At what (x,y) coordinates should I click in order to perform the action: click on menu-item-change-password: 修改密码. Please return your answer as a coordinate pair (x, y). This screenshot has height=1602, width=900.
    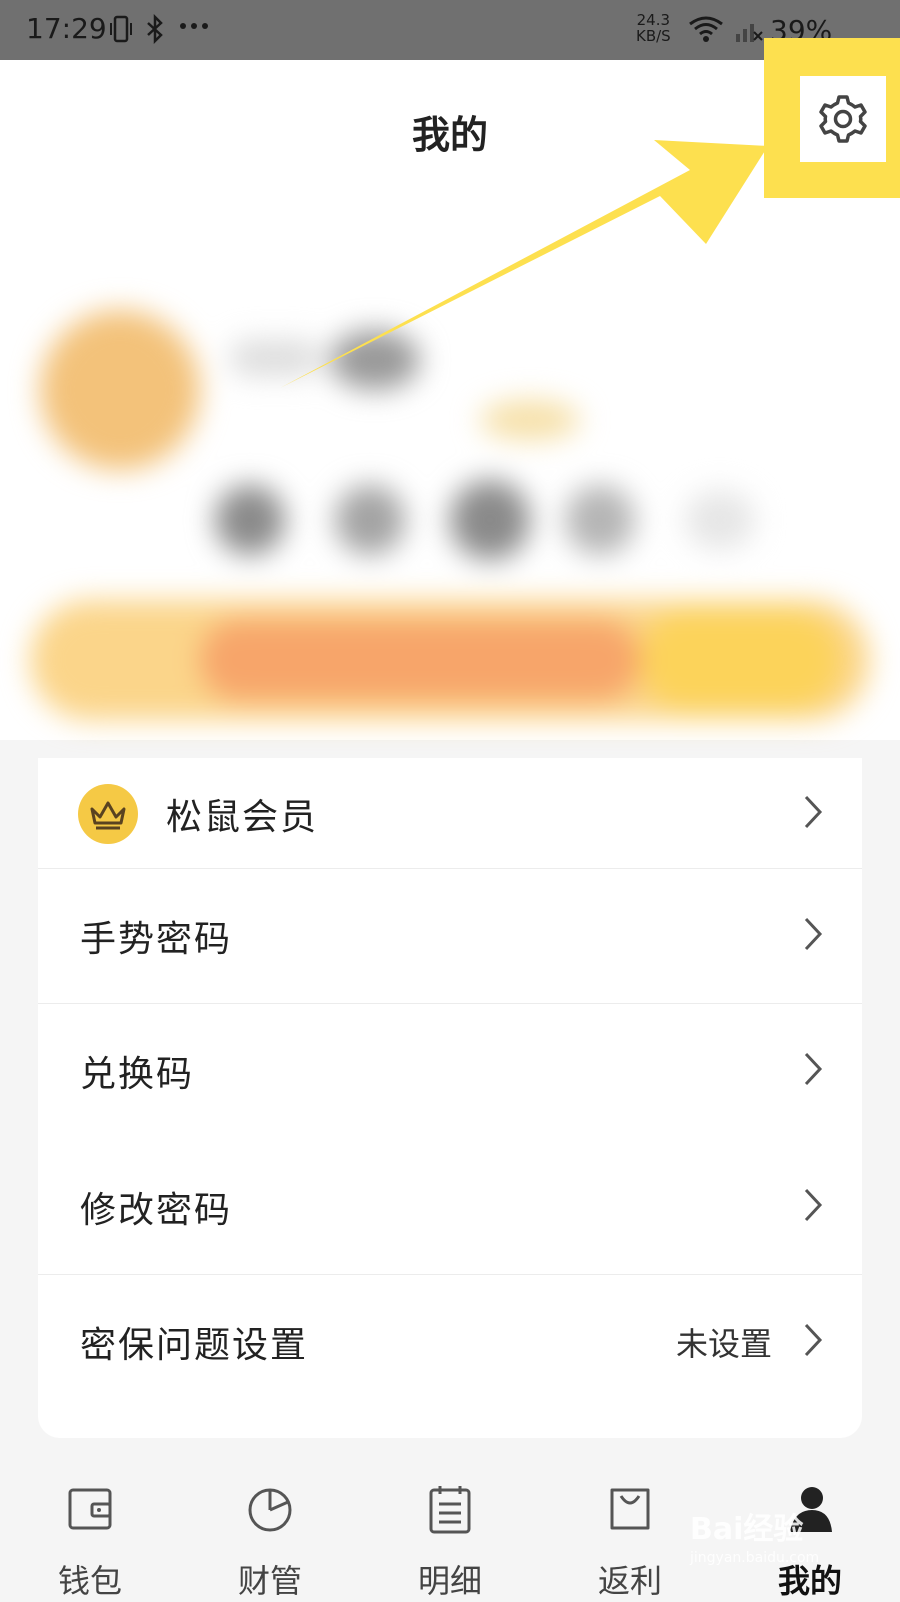
    Looking at the image, I should click on (450, 1207).